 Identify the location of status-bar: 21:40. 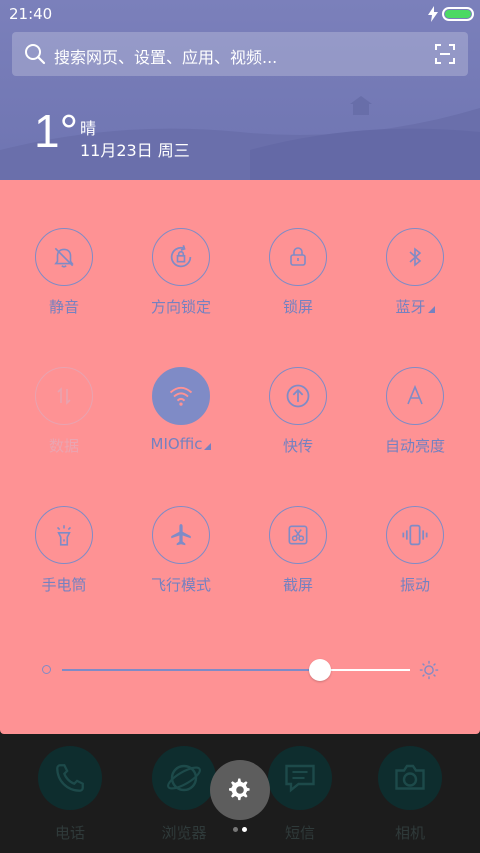
(240, 14).